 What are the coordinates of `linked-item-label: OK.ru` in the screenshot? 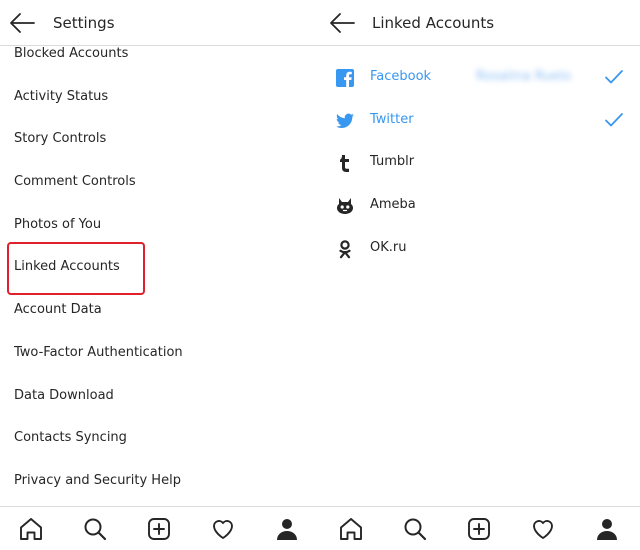 It's located at (388, 247).